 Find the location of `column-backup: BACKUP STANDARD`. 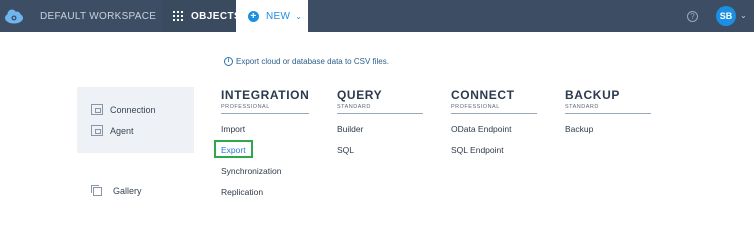

column-backup: BACKUP STANDARD is located at coordinates (608, 101).